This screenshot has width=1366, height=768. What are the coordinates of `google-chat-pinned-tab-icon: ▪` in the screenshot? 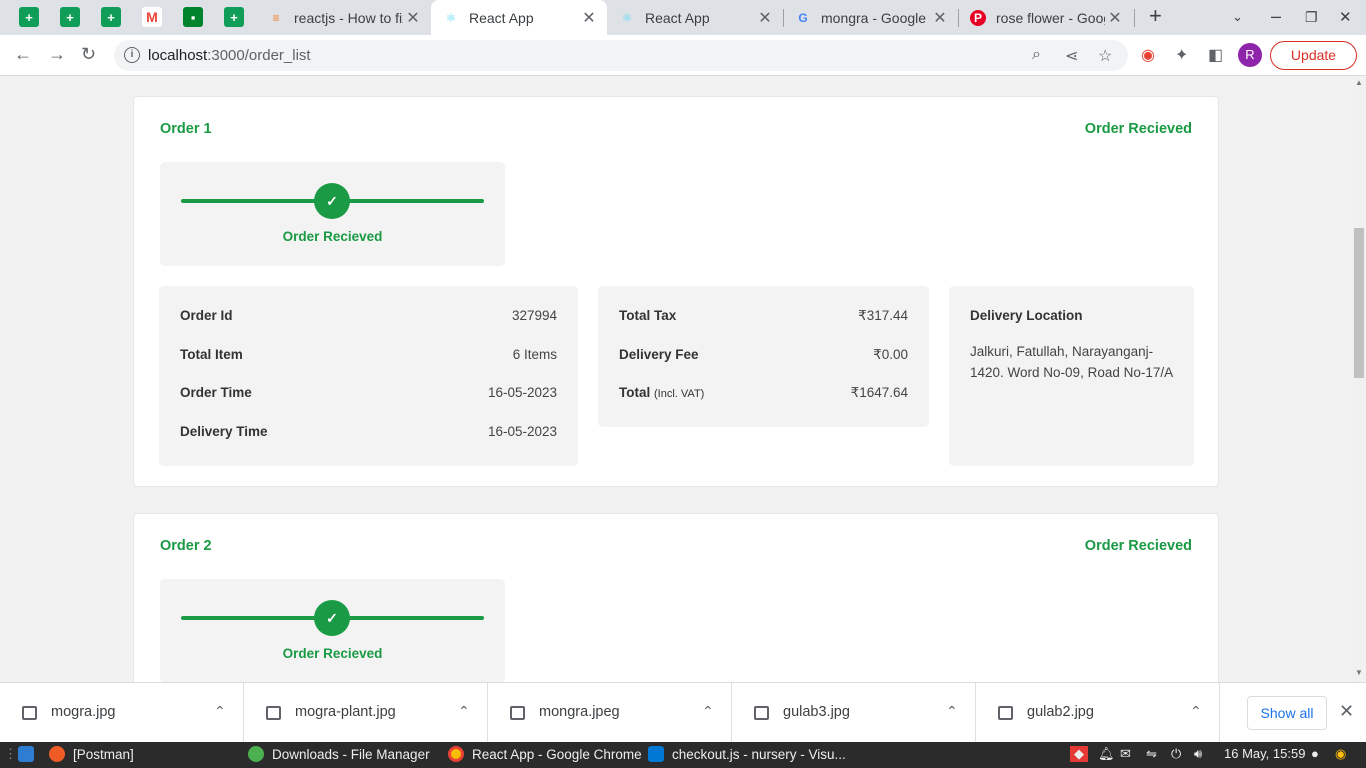 It's located at (193, 17).